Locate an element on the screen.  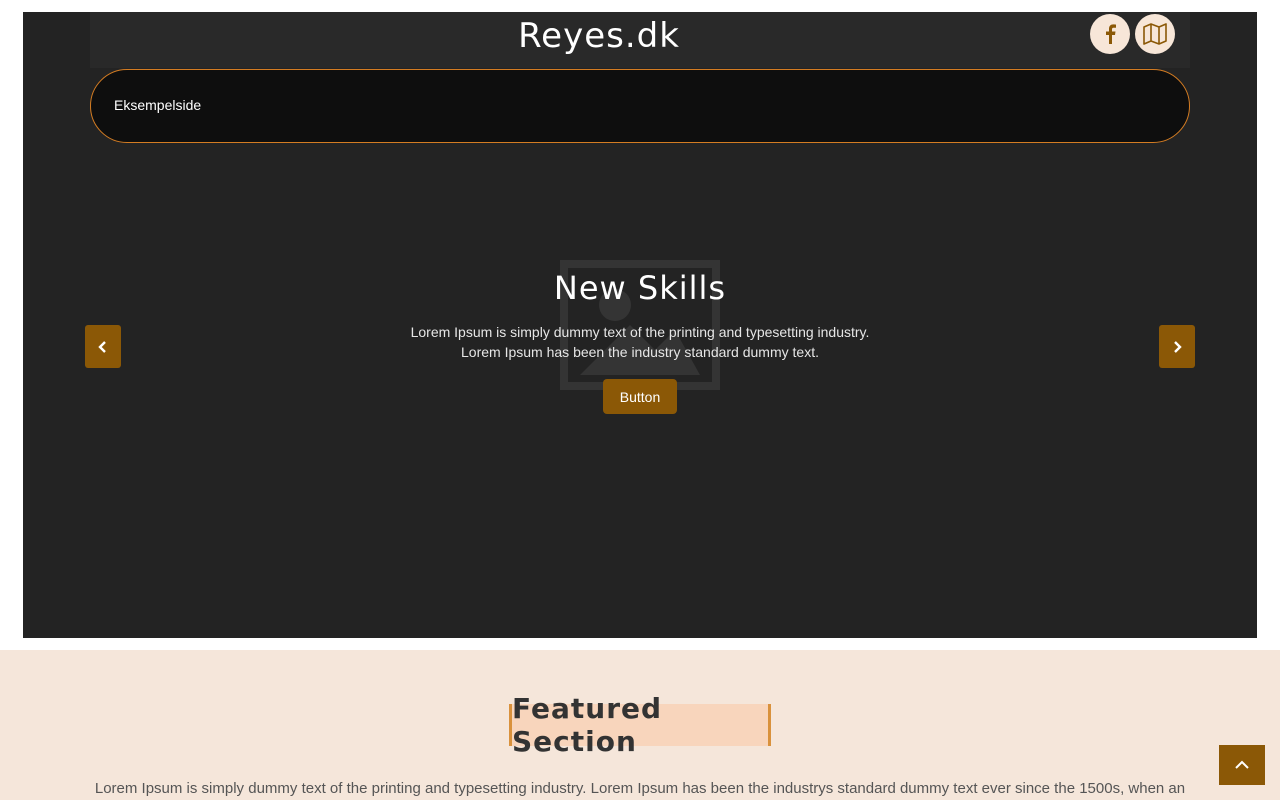
chevron-left-icon is located at coordinates (102, 346).